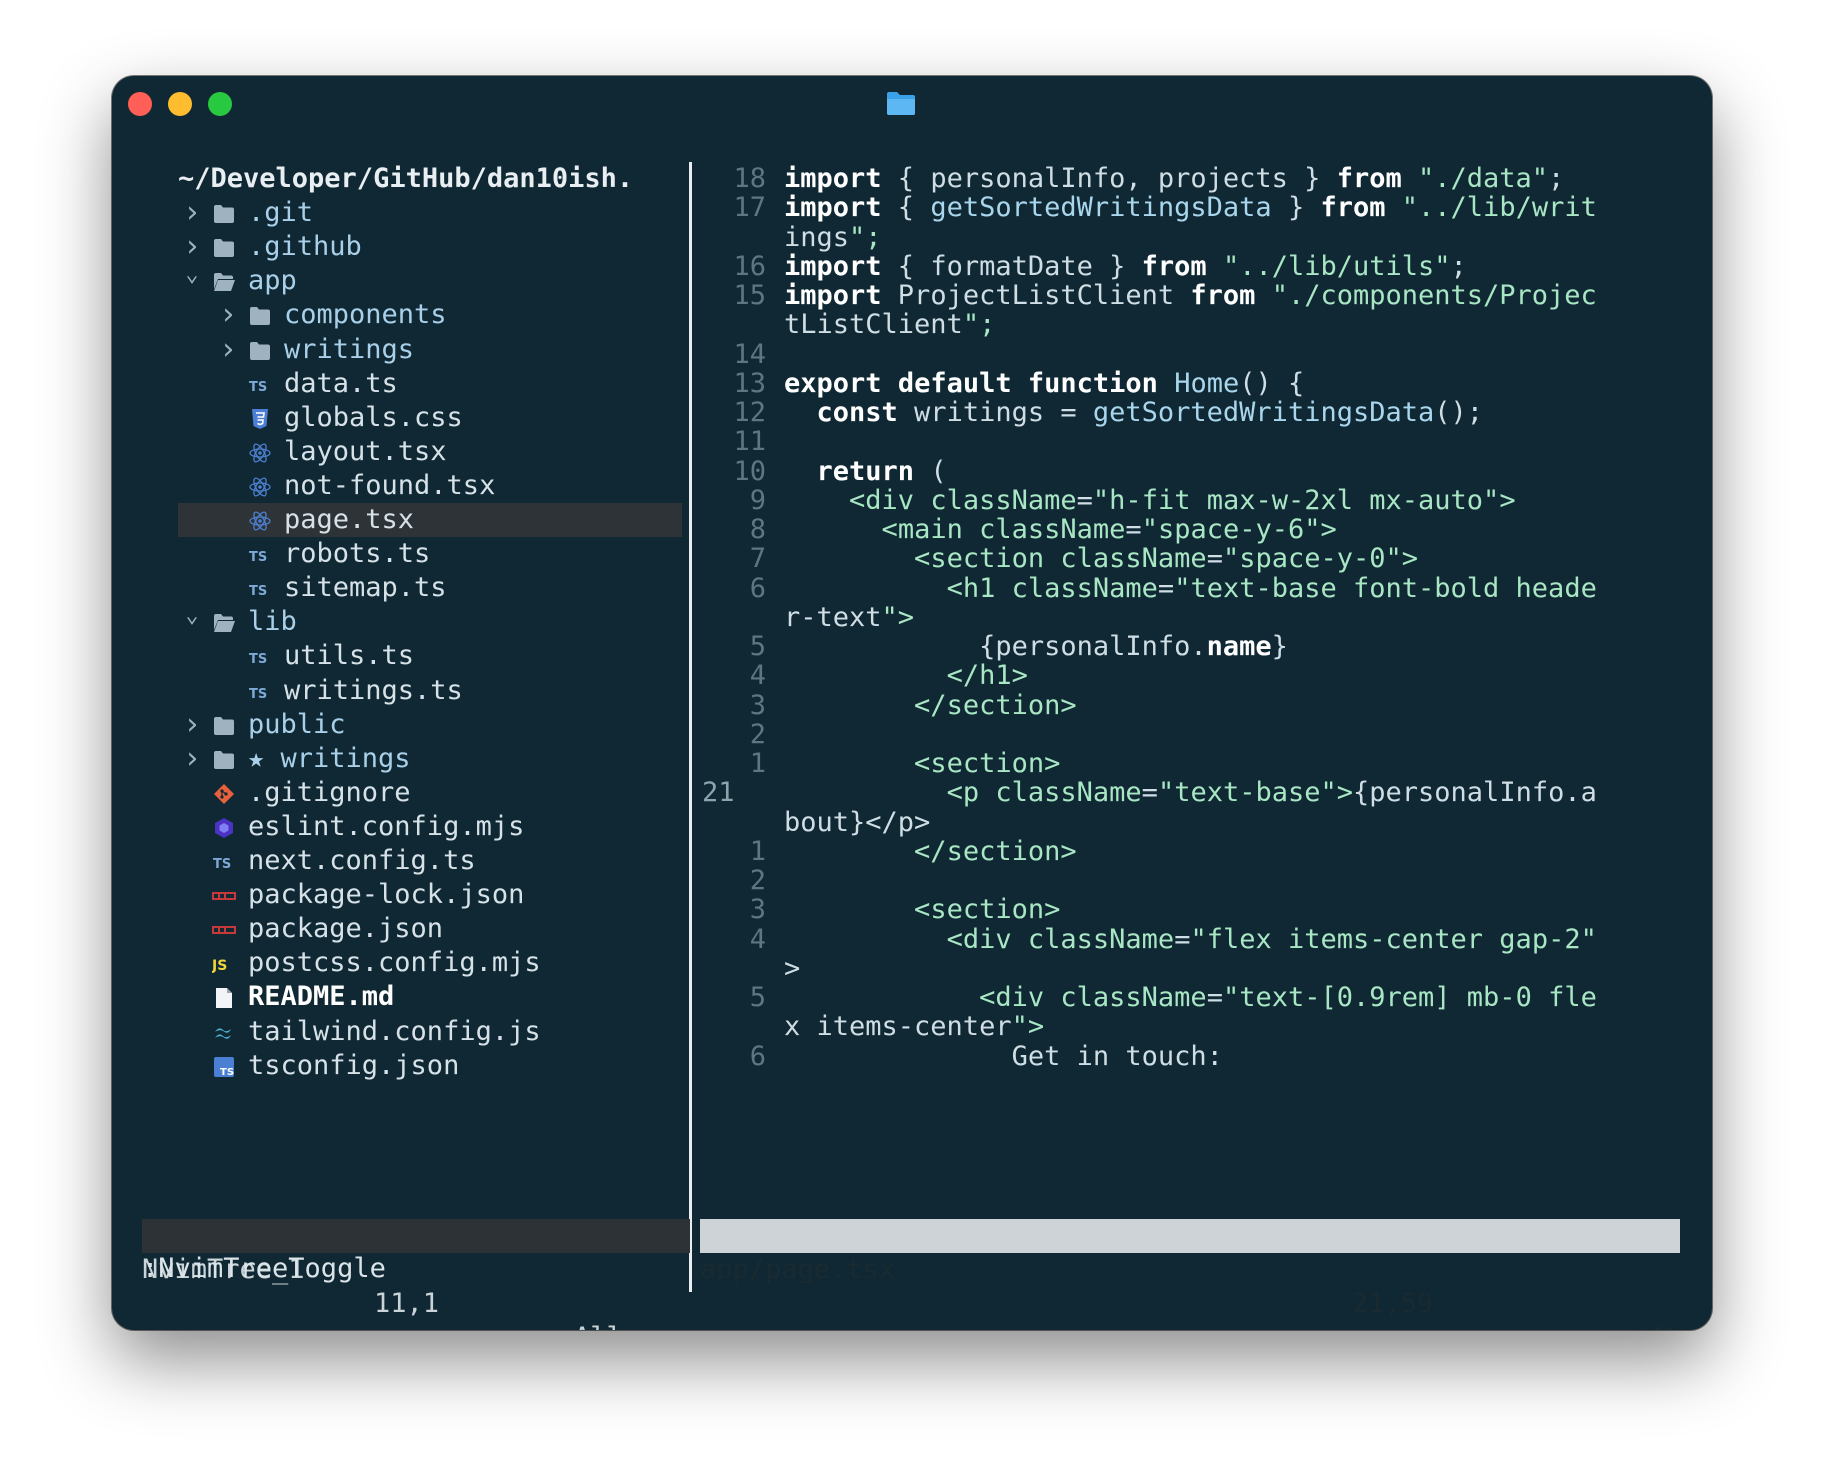 This screenshot has height=1480, width=1824. What do you see at coordinates (341, 383) in the screenshot?
I see `tree-item-label: data.ts` at bounding box center [341, 383].